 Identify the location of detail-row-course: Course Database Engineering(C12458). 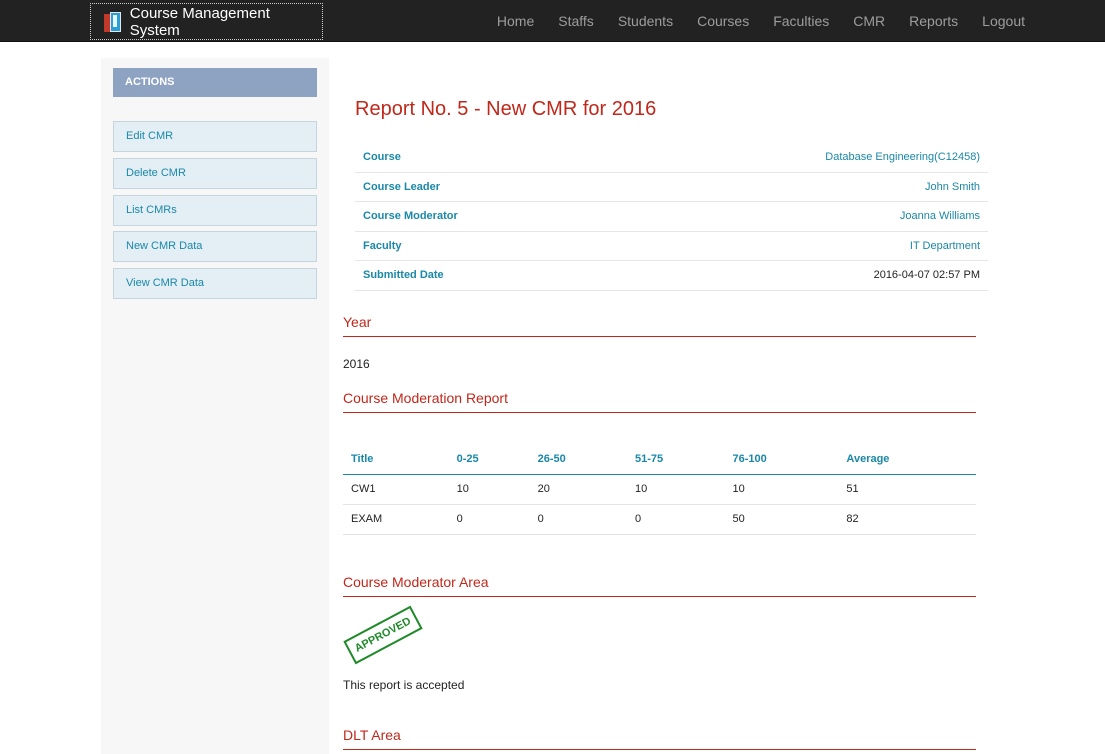
(671, 158).